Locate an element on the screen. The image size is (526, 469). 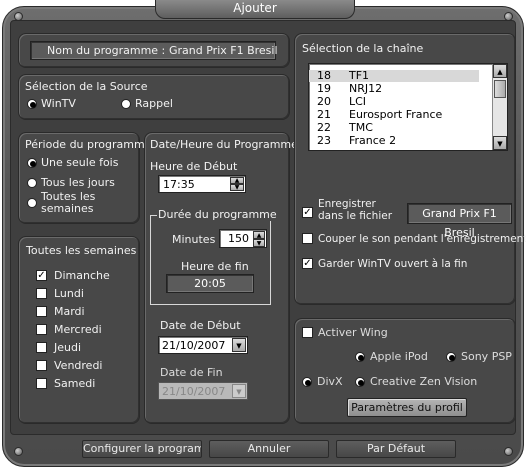
wing-psp-label: Sony PSP is located at coordinates (486, 356).